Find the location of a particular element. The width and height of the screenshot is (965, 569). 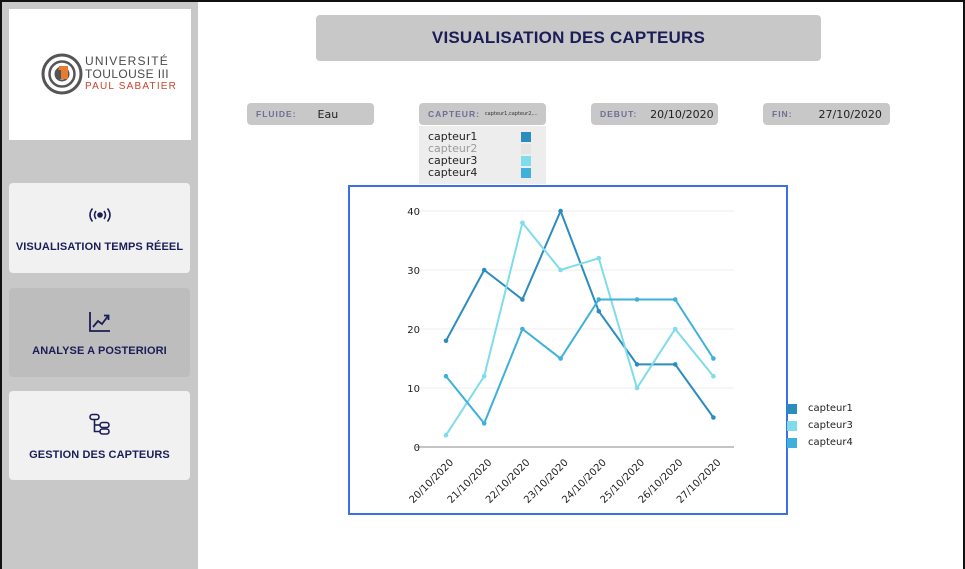

filter-label: DEBUT: is located at coordinates (619, 114).